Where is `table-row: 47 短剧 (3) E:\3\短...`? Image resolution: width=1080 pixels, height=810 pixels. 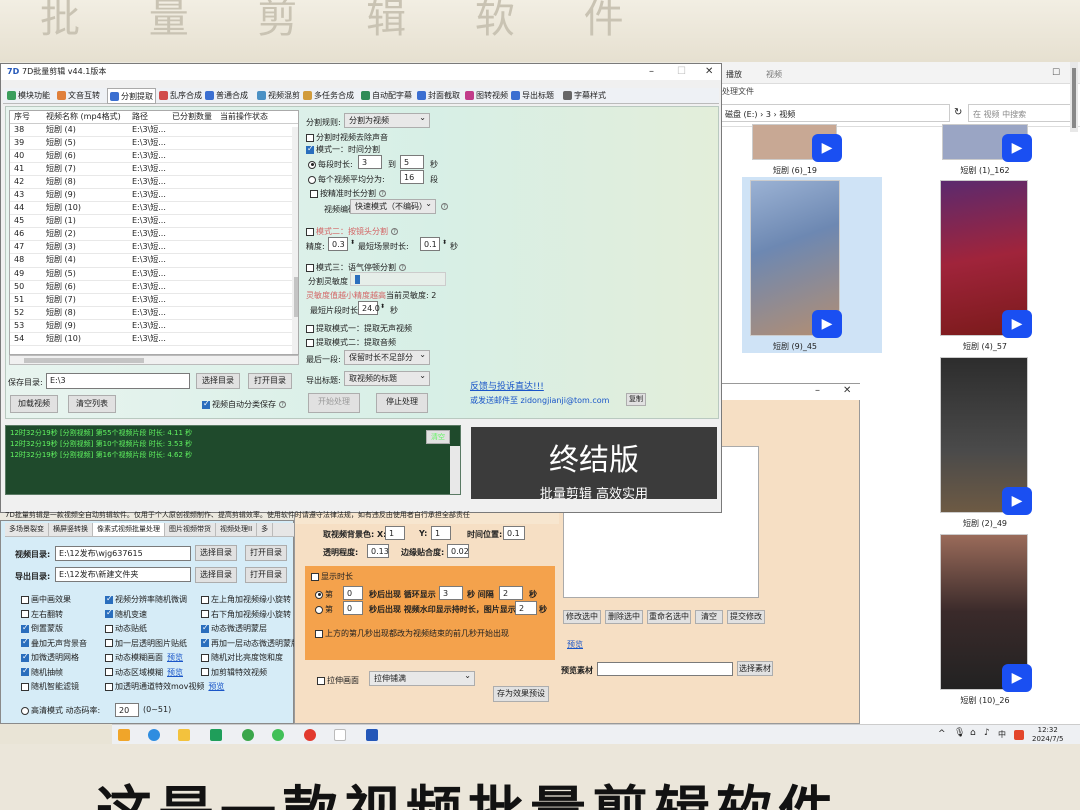
table-row: 47 短剧 (3) E:\3\短... is located at coordinates (154, 248).